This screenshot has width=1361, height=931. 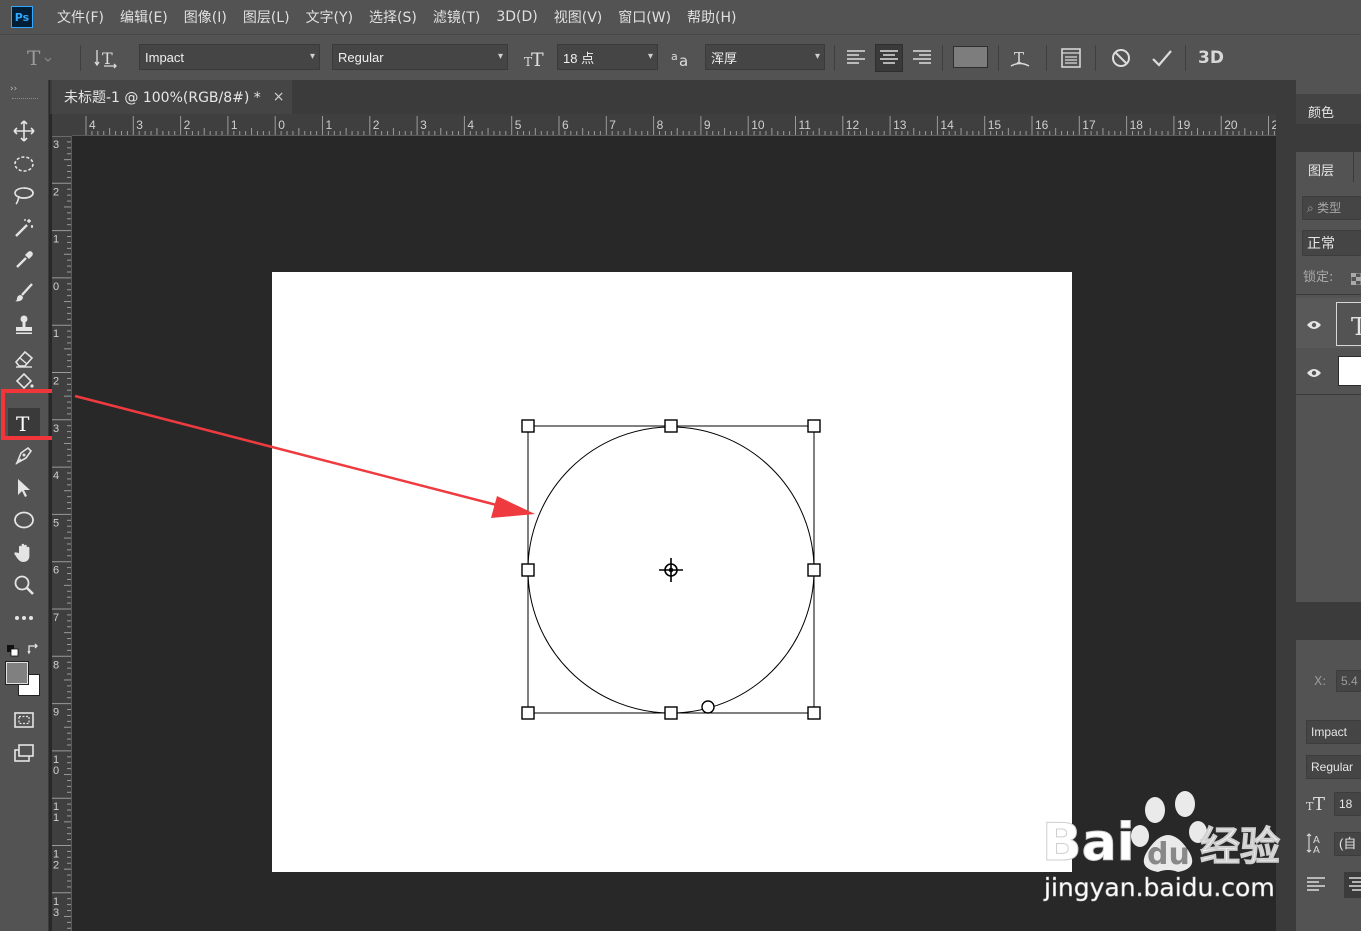 What do you see at coordinates (765, 57) in the screenshot?
I see `antialias-dropdown: 浑厚 ▾` at bounding box center [765, 57].